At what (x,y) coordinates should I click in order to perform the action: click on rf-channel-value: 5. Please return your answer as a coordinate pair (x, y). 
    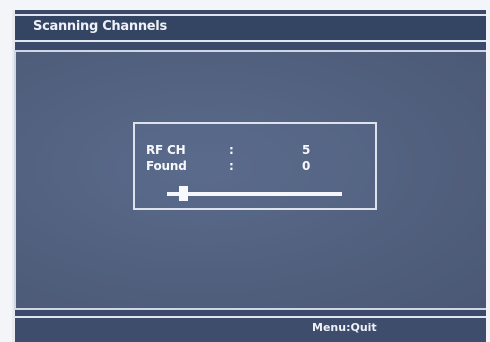
    Looking at the image, I should click on (306, 150).